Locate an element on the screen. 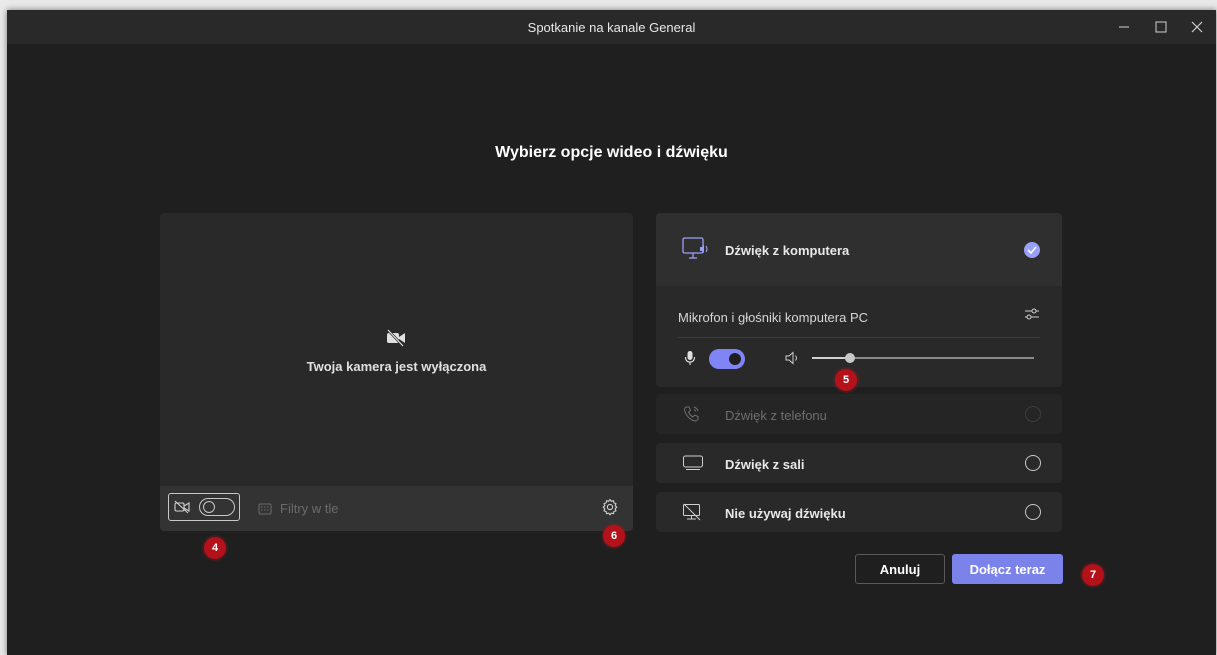 The width and height of the screenshot is (1217, 655). selected-check-icon is located at coordinates (1032, 250).